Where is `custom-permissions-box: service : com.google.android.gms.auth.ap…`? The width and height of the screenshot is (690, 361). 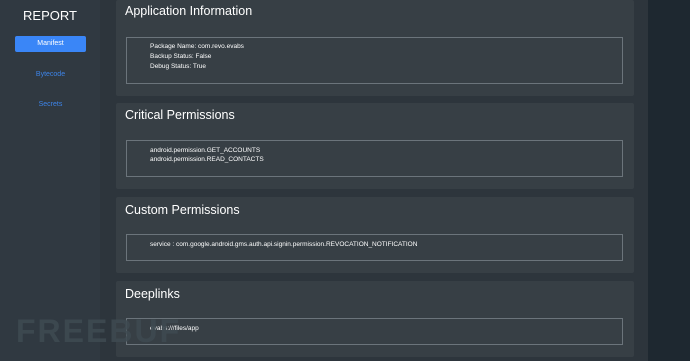
custom-permissions-box: service : com.google.android.gms.auth.ap… is located at coordinates (374, 247).